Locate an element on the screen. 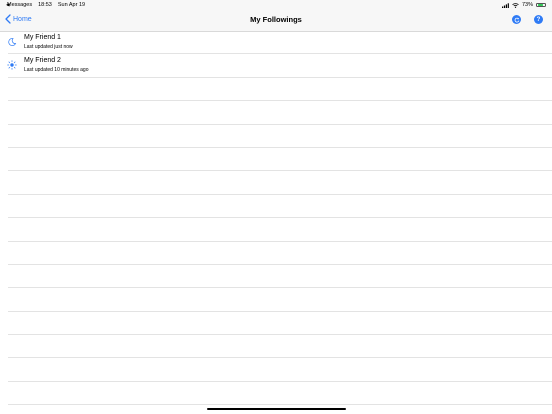 This screenshot has width=552, height=414. last-updated-text: Last updated just now is located at coordinates (48, 47).